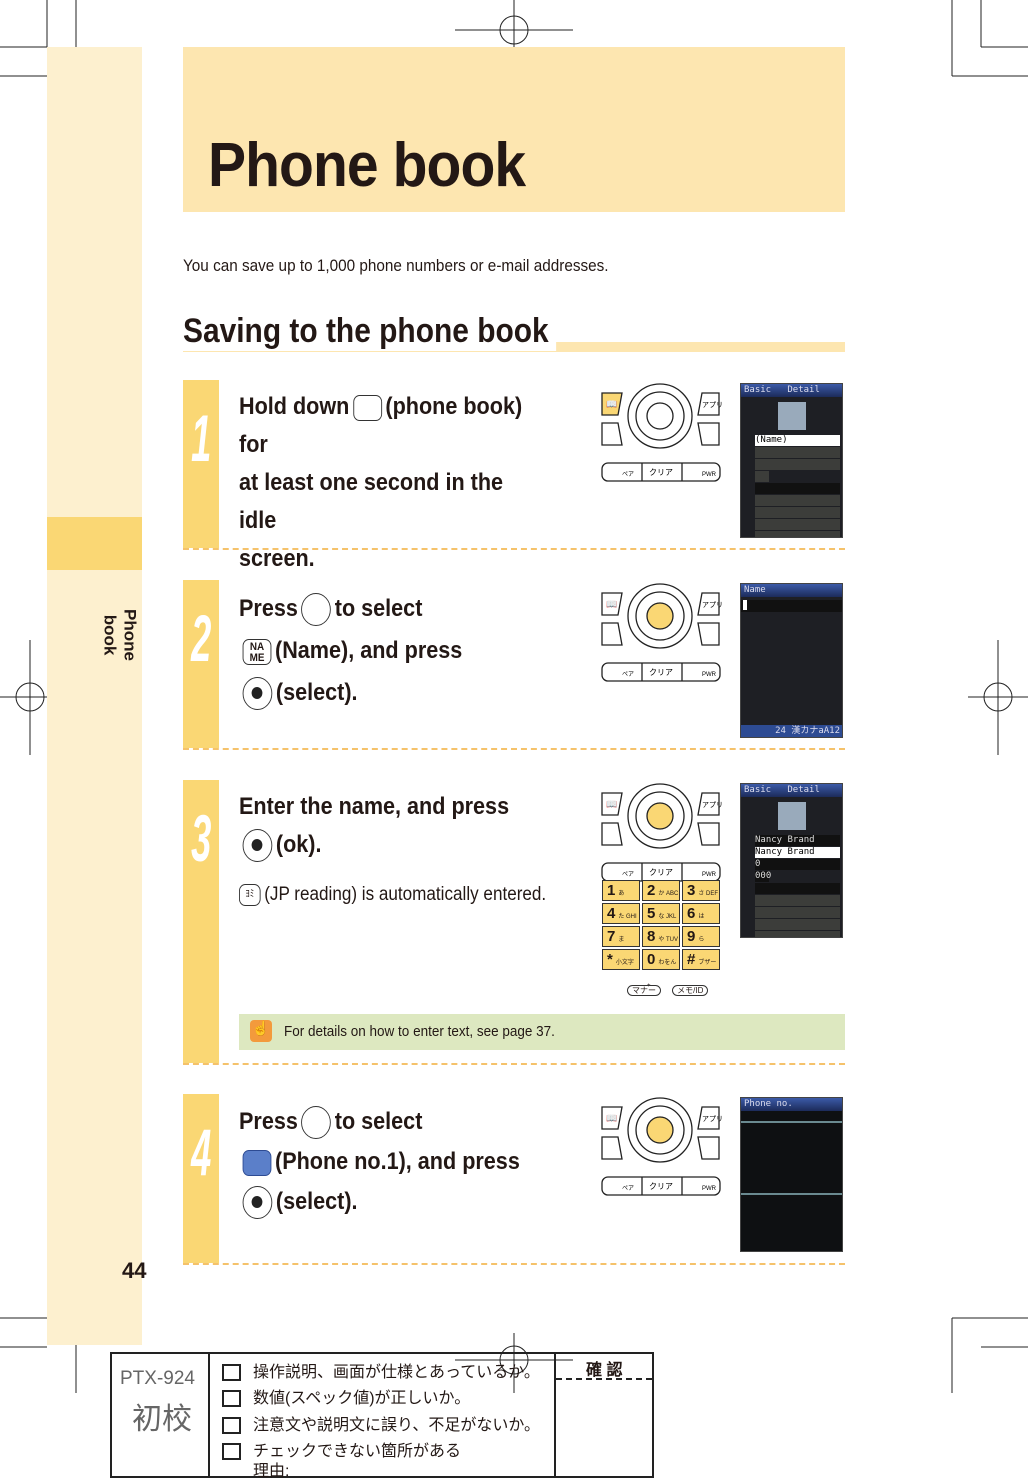 This screenshot has height=1481, width=1028. I want to click on key-7: 7ま PQRS, so click(621, 946).